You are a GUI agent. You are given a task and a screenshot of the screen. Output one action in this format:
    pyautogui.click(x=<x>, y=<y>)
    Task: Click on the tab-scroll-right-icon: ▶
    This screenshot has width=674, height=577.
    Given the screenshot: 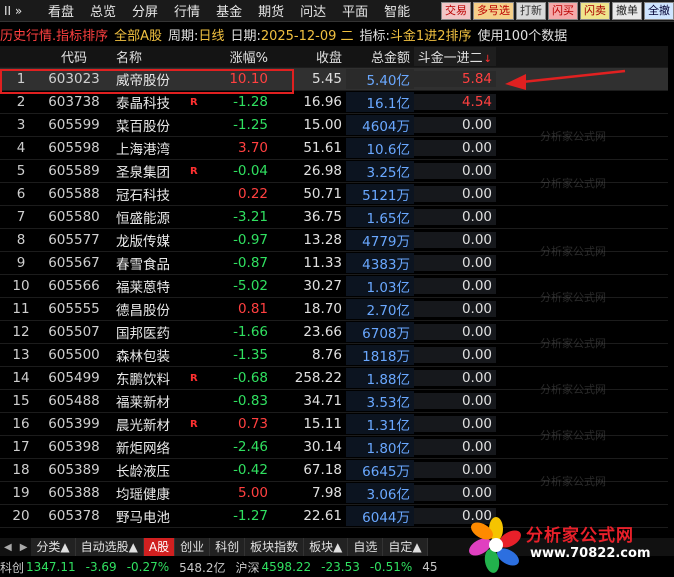 What is the action you would take?
    pyautogui.click(x=24, y=547)
    